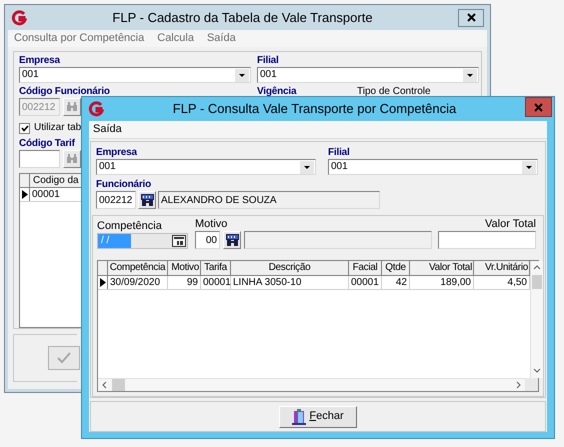 Image resolution: width=564 pixels, height=447 pixels. Describe the element at coordinates (536, 319) in the screenshot. I see `vertical-scrollbar` at that location.